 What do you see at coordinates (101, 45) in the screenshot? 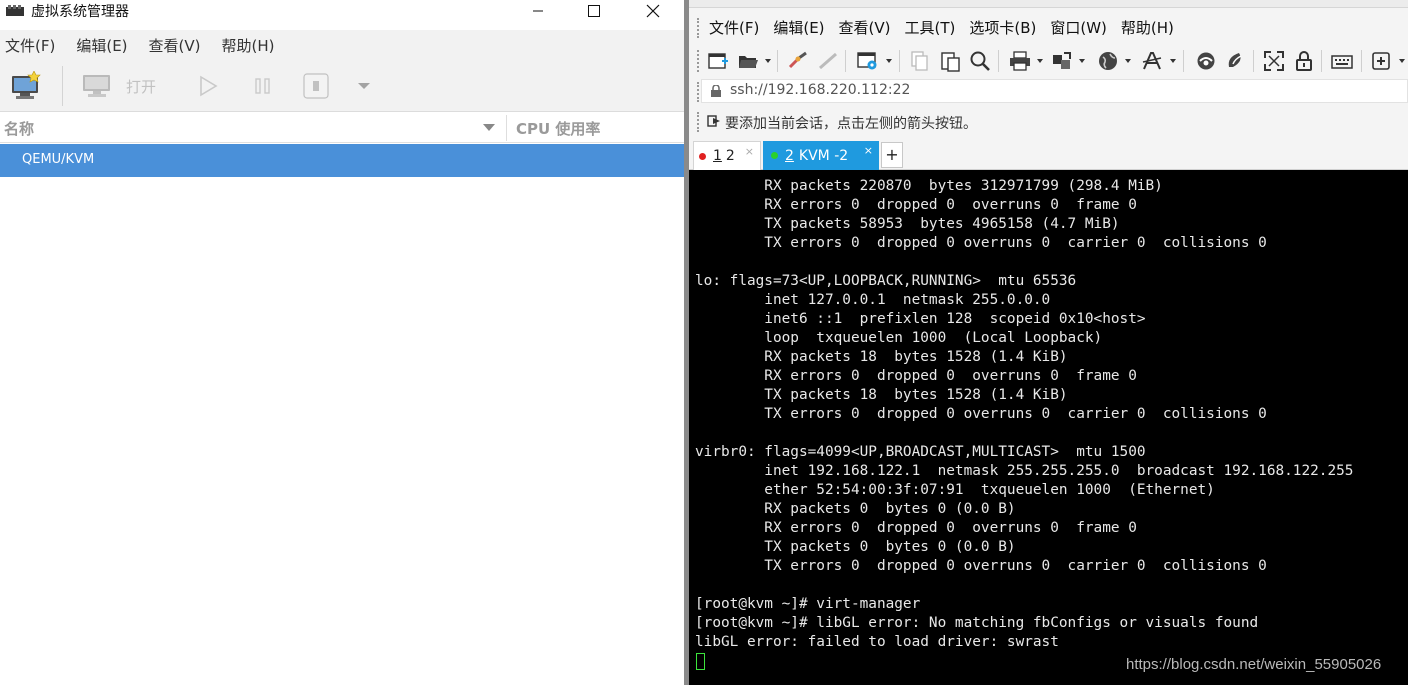
I see `menu-edit: 编辑(E)` at bounding box center [101, 45].